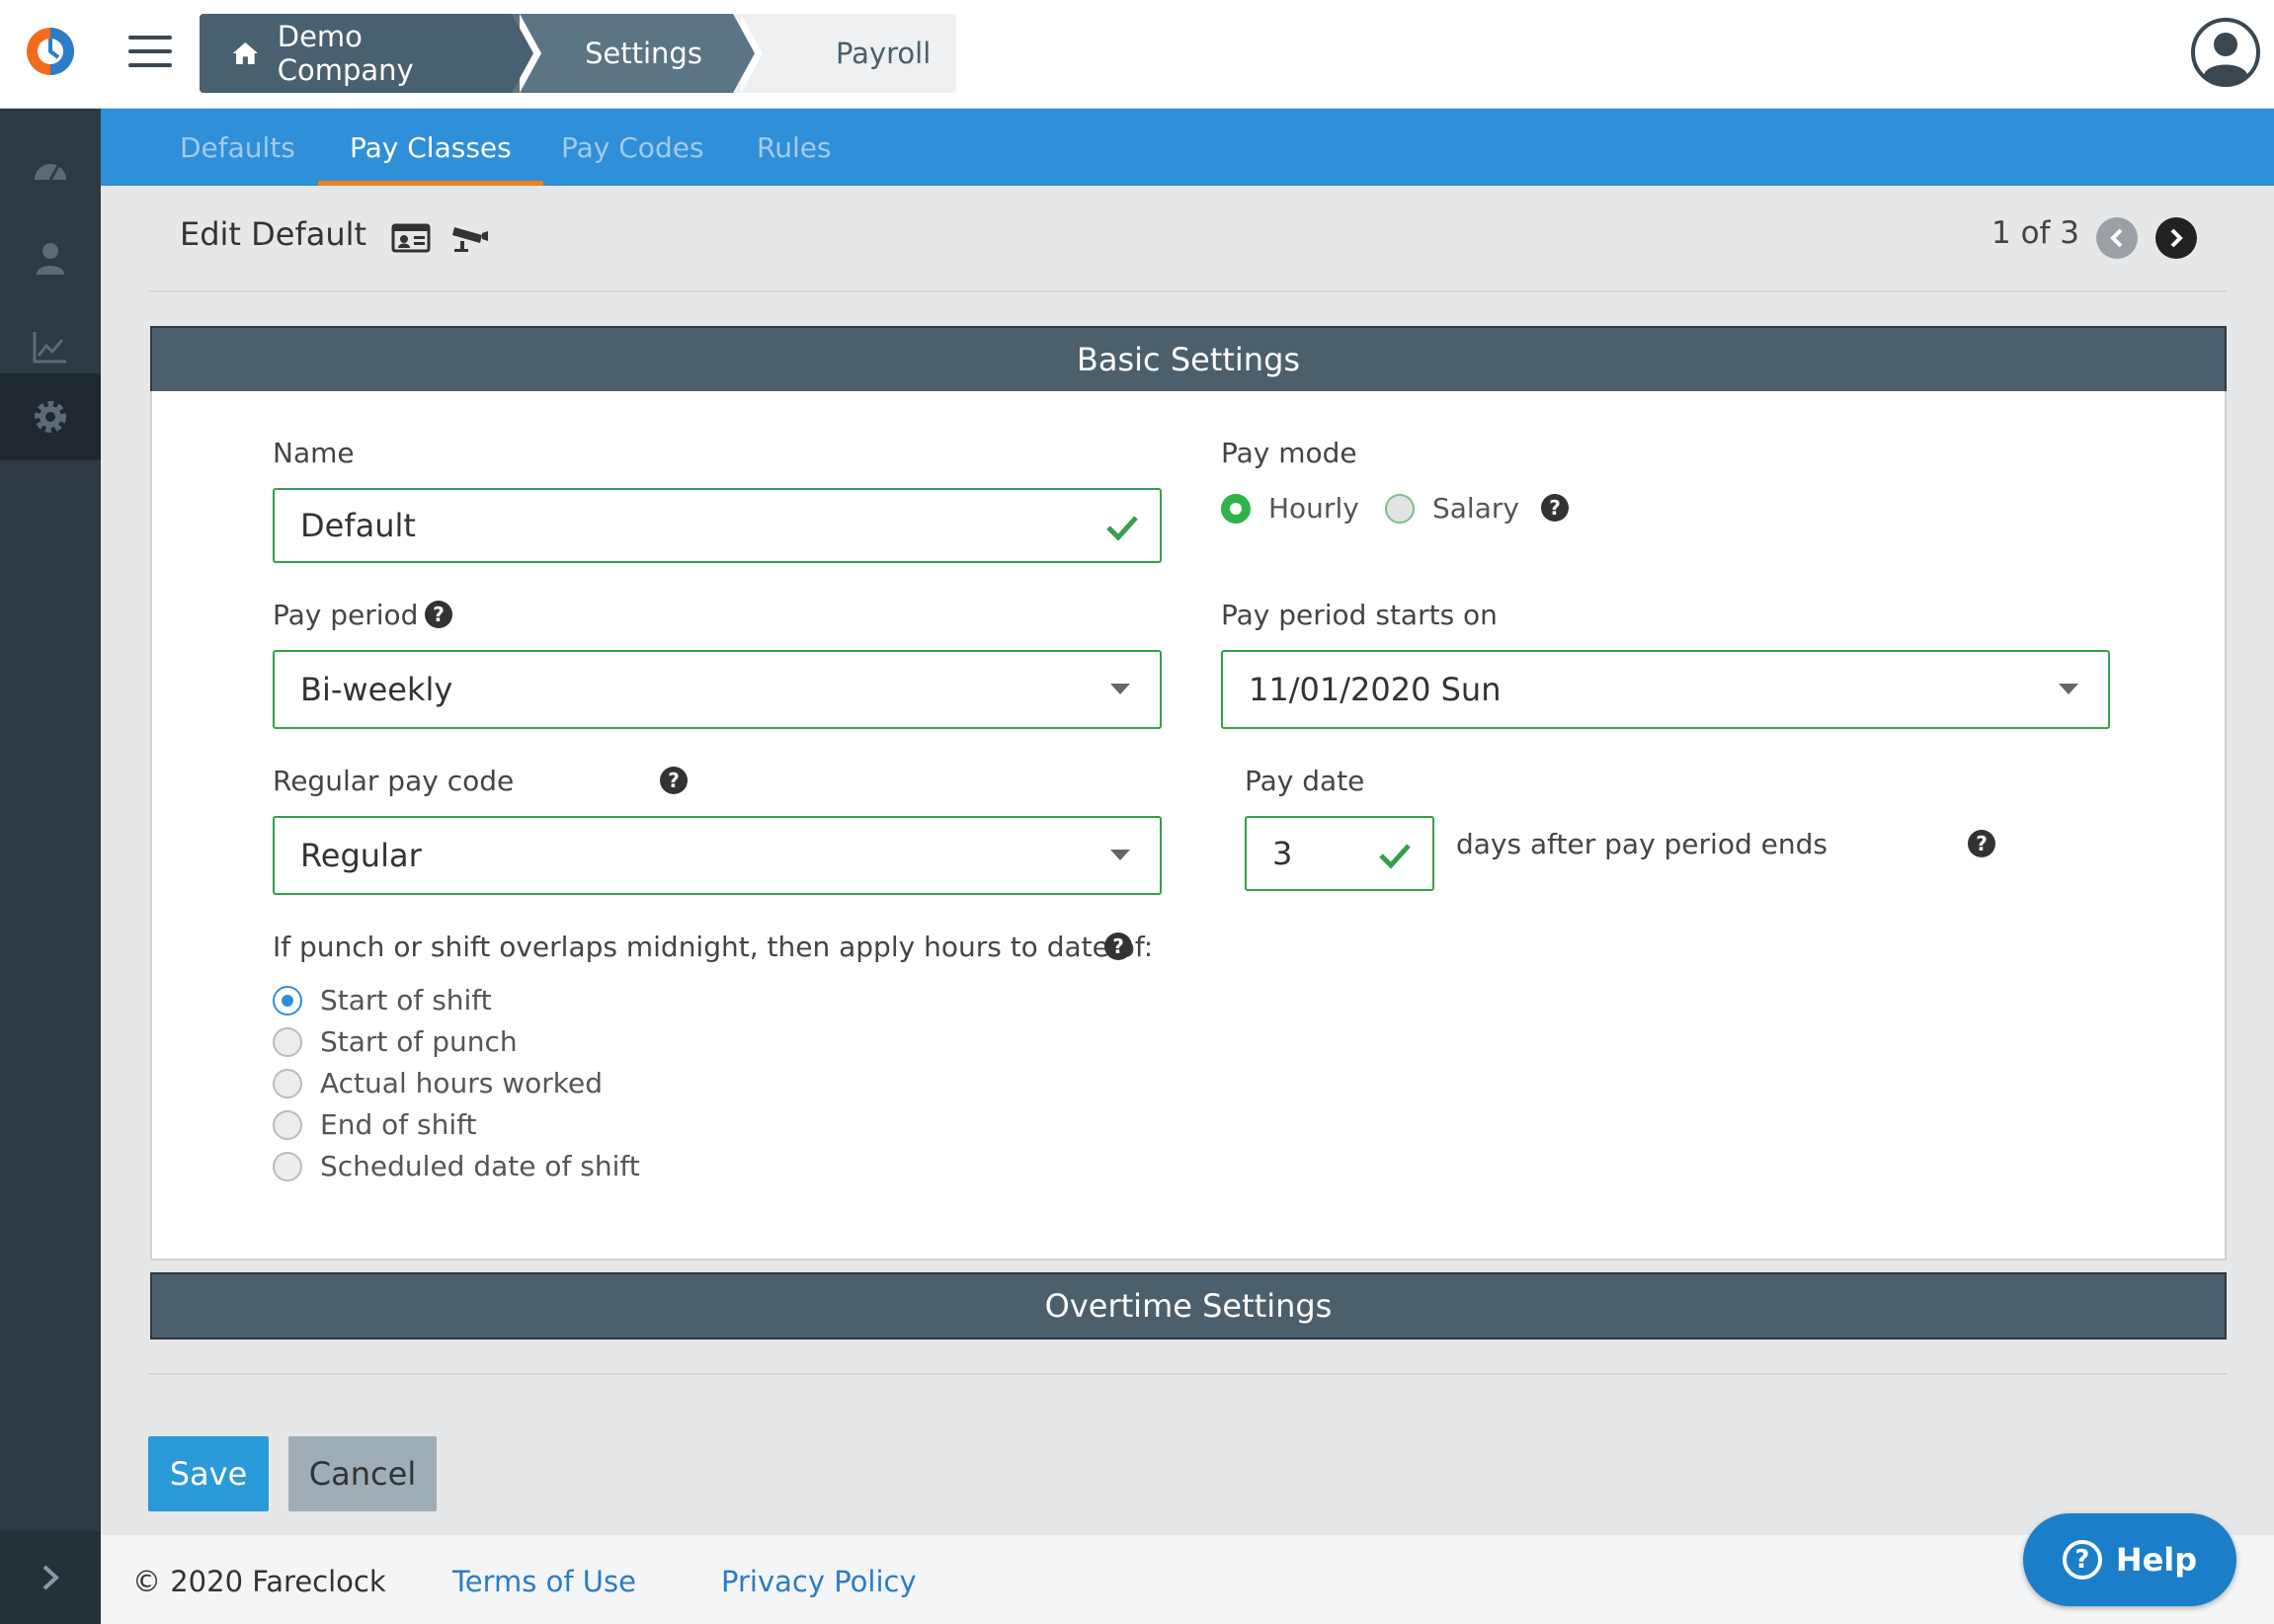 The width and height of the screenshot is (2274, 1624). I want to click on gear-icon, so click(50, 417).